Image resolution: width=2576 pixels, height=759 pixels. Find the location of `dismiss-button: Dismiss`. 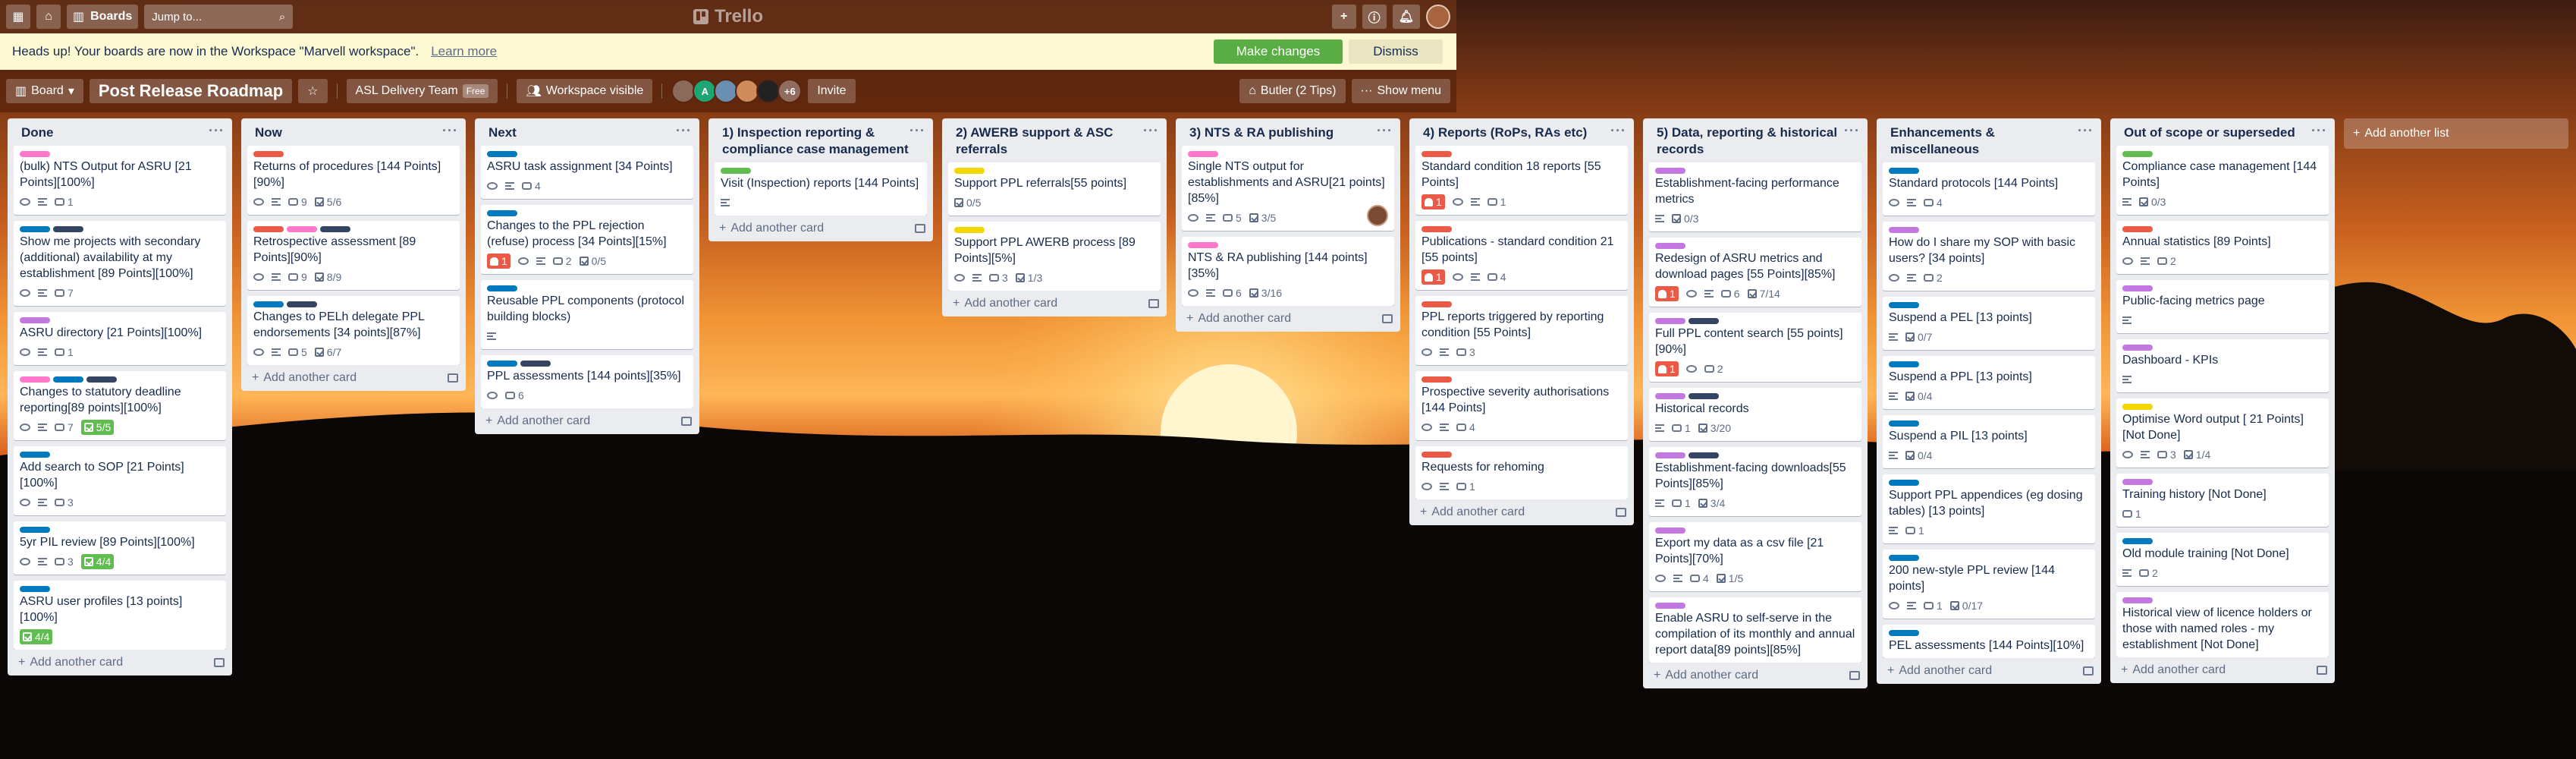

dismiss-button: Dismiss is located at coordinates (1396, 51).